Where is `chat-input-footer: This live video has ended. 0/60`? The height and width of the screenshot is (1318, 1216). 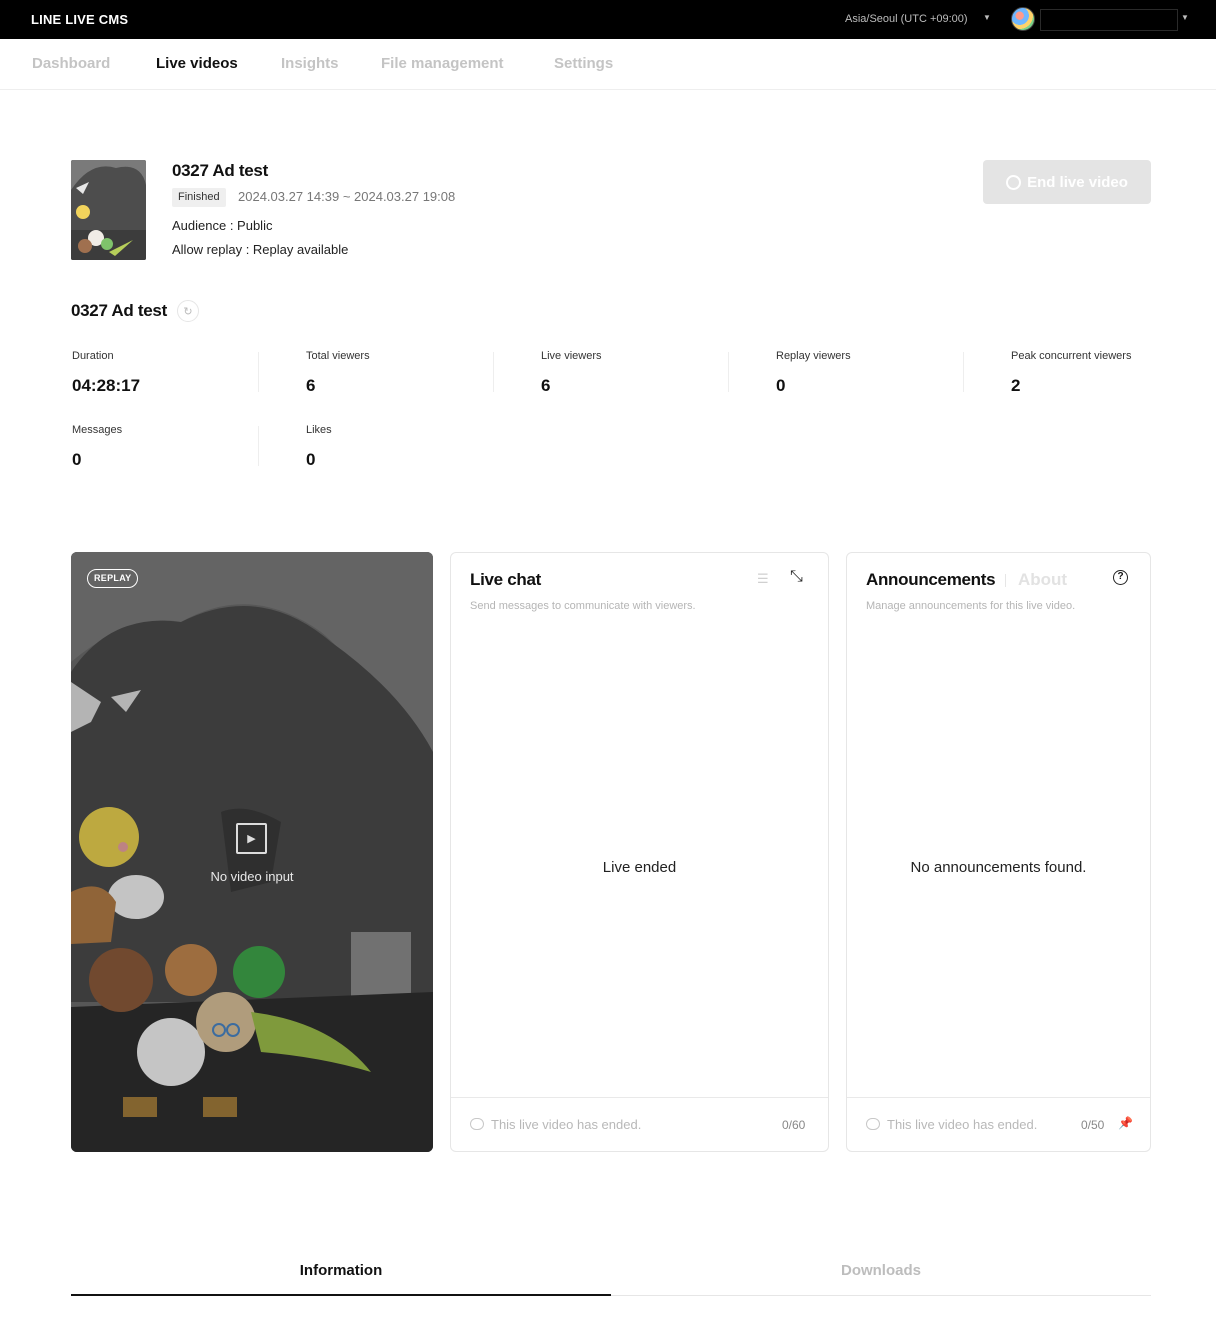
chat-input-footer: This live video has ended. 0/60 is located at coordinates (639, 1124).